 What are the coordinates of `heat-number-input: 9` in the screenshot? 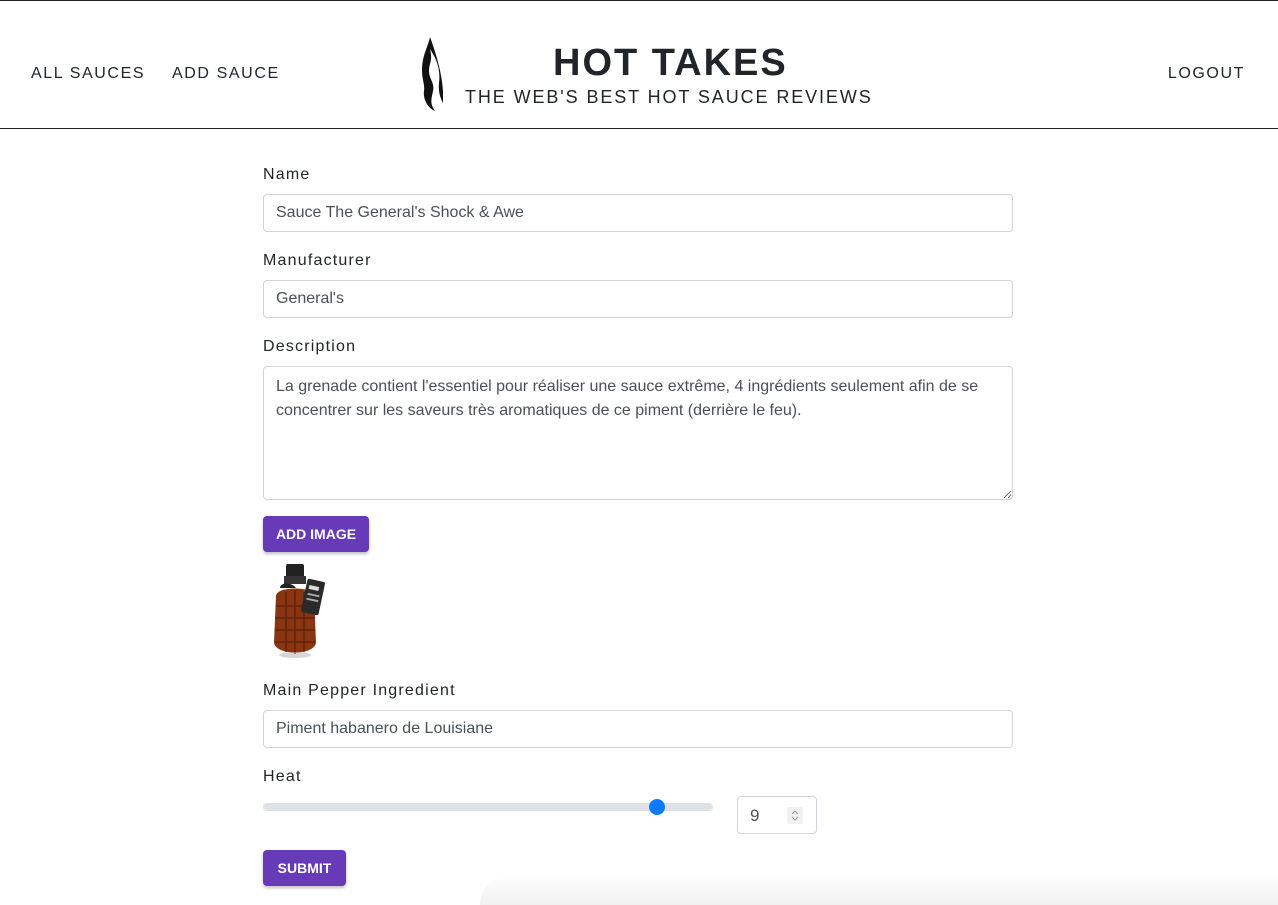 It's located at (777, 815).